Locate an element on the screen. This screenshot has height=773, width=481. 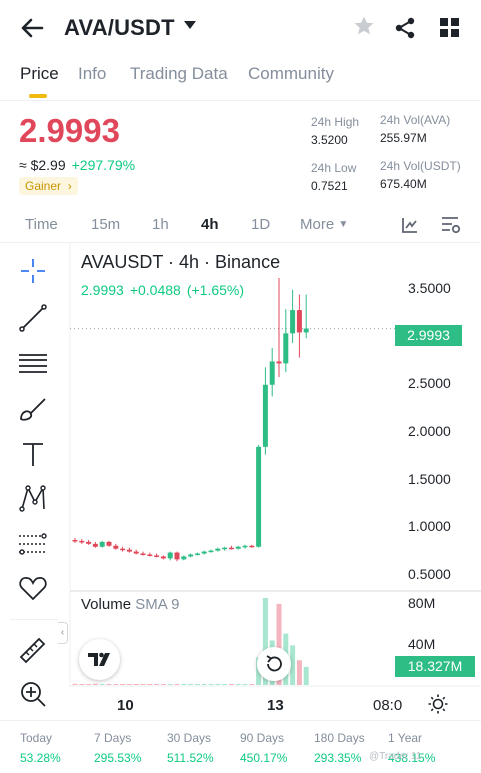
current-price-tag: 2.9993 is located at coordinates (428, 335).